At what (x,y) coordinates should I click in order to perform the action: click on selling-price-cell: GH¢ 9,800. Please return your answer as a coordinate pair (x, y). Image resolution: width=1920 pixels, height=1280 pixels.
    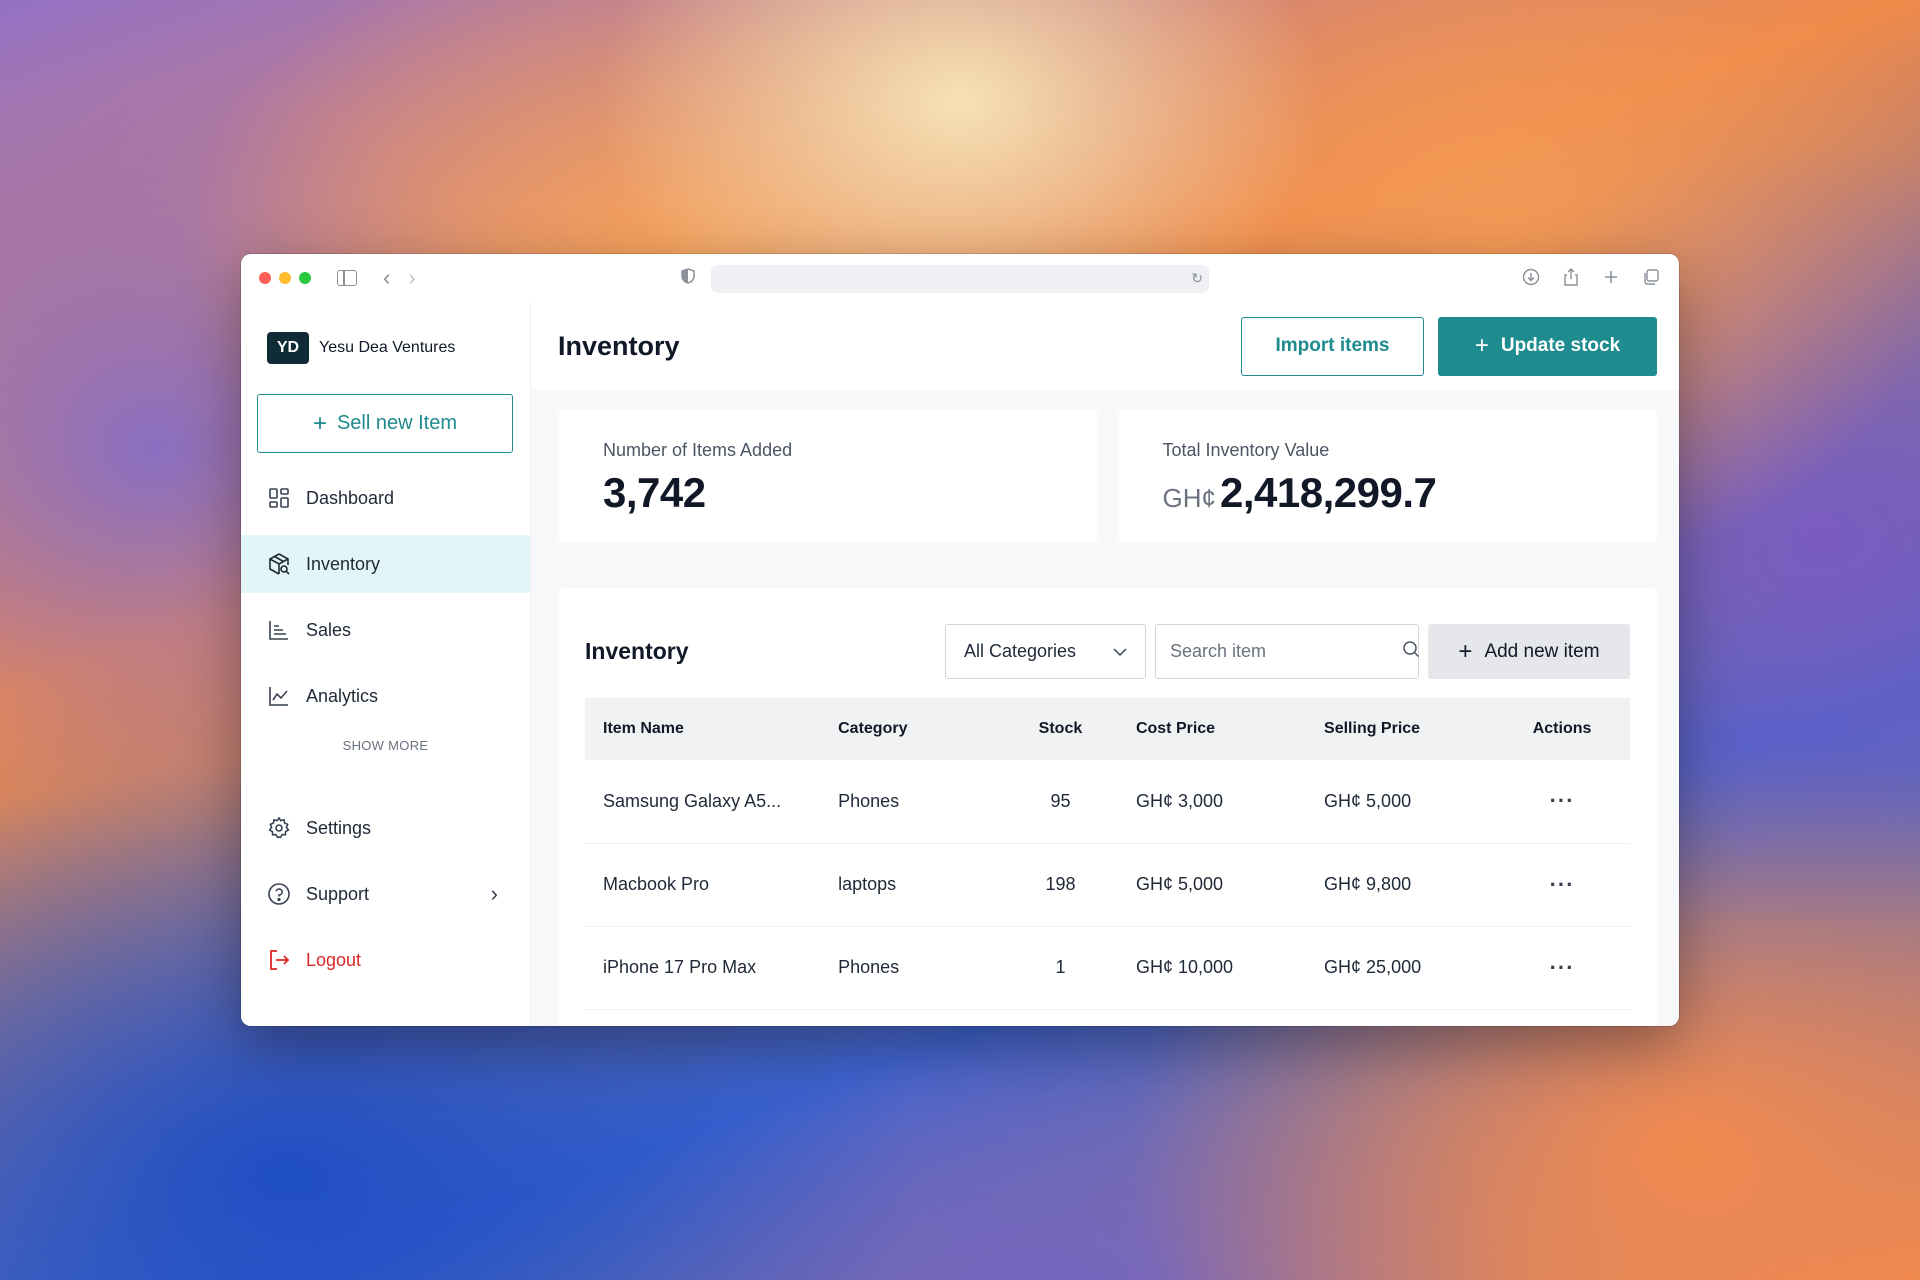
    Looking at the image, I should click on (1400, 885).